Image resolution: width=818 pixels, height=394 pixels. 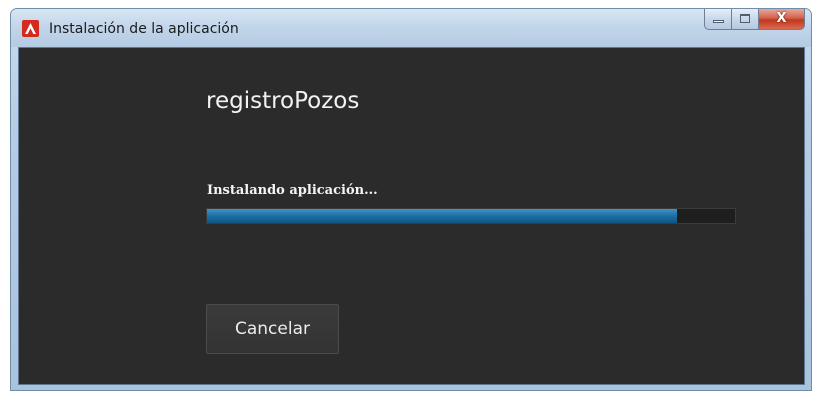 I want to click on maximize-button, so click(x=745, y=19).